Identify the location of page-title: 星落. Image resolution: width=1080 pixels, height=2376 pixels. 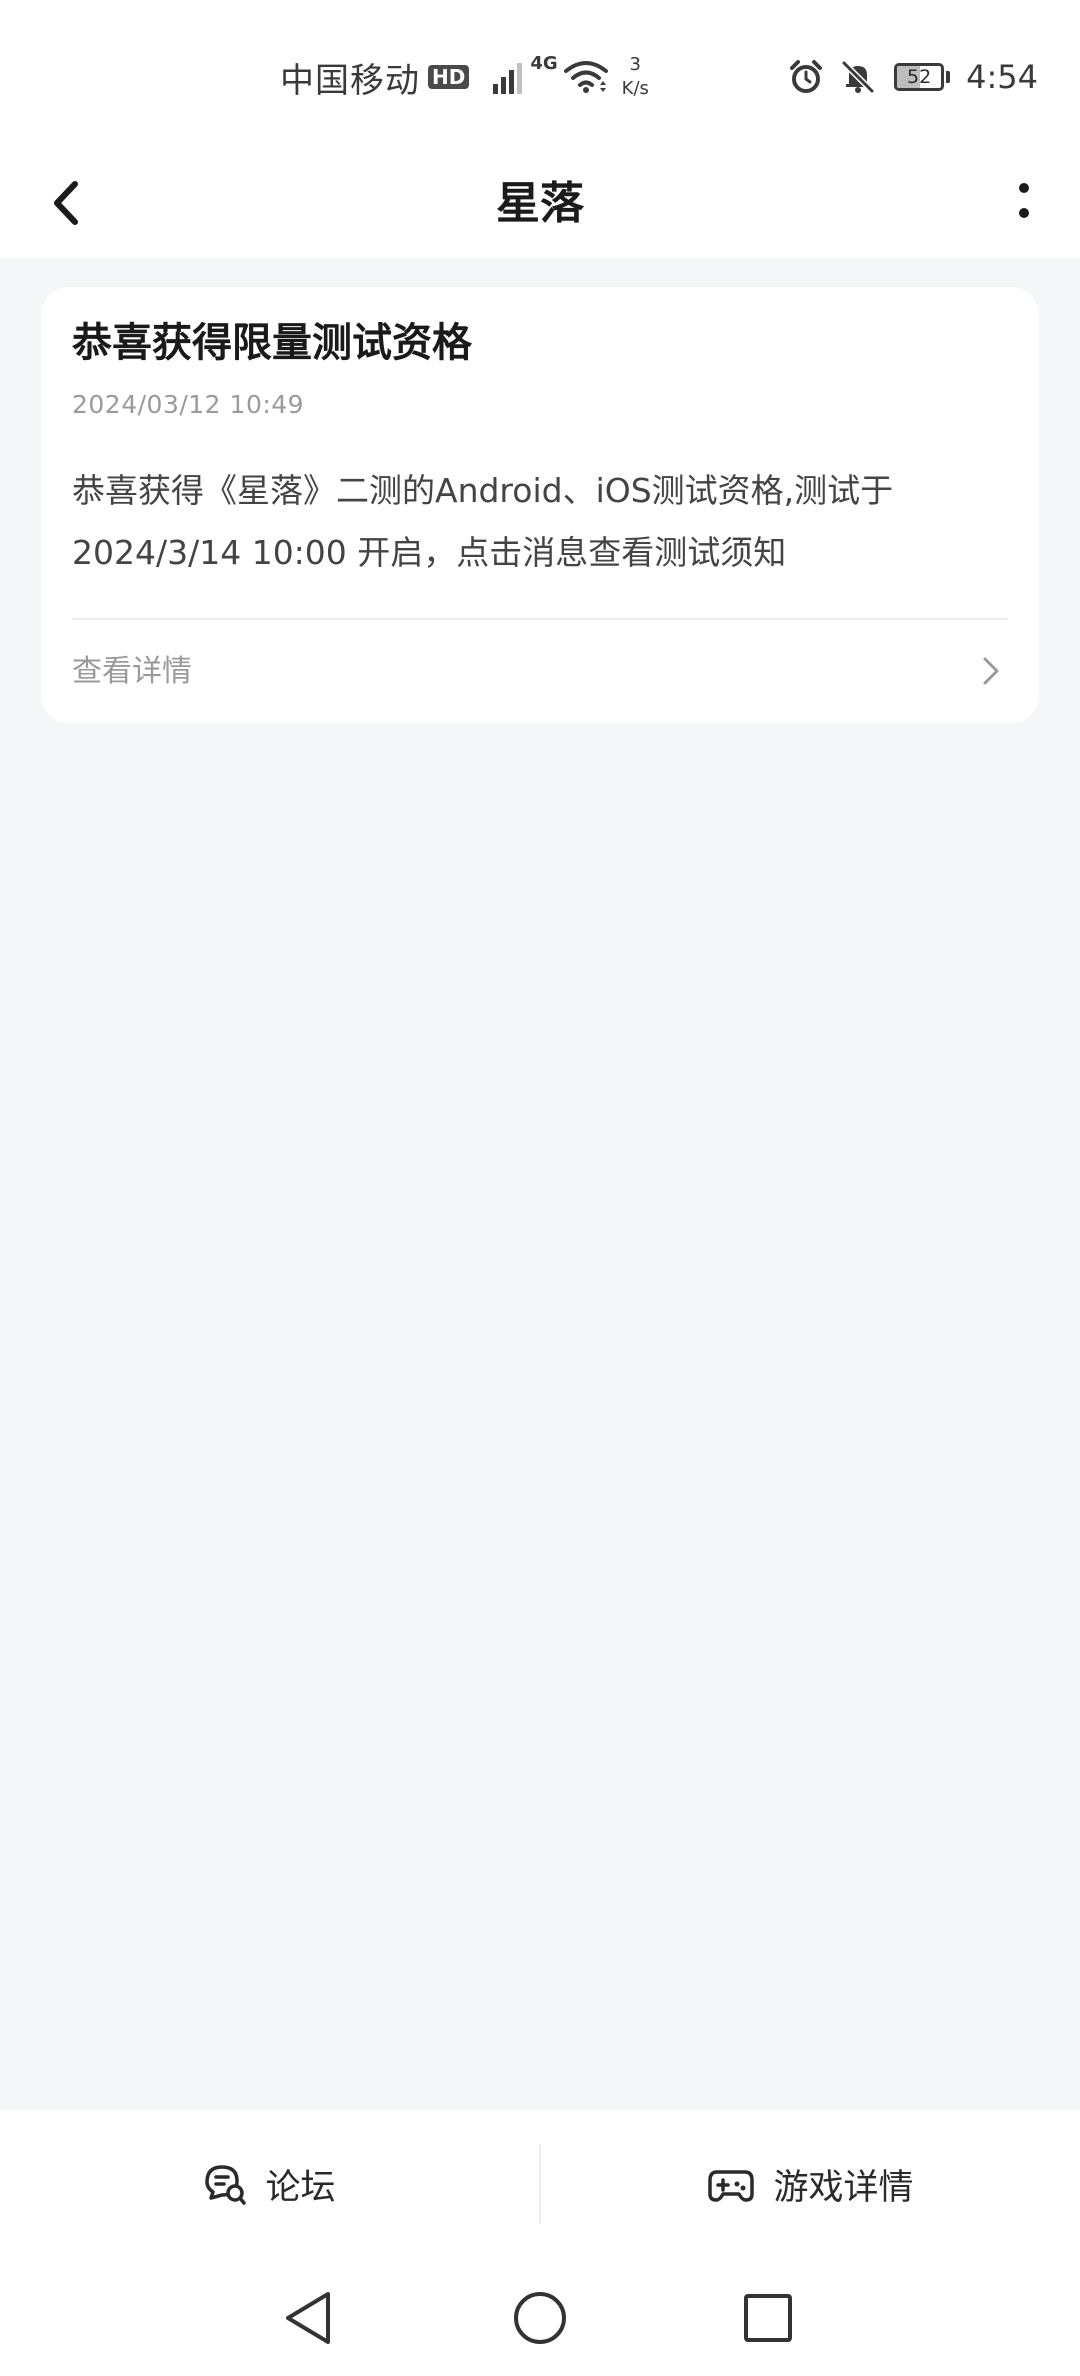
(540, 203).